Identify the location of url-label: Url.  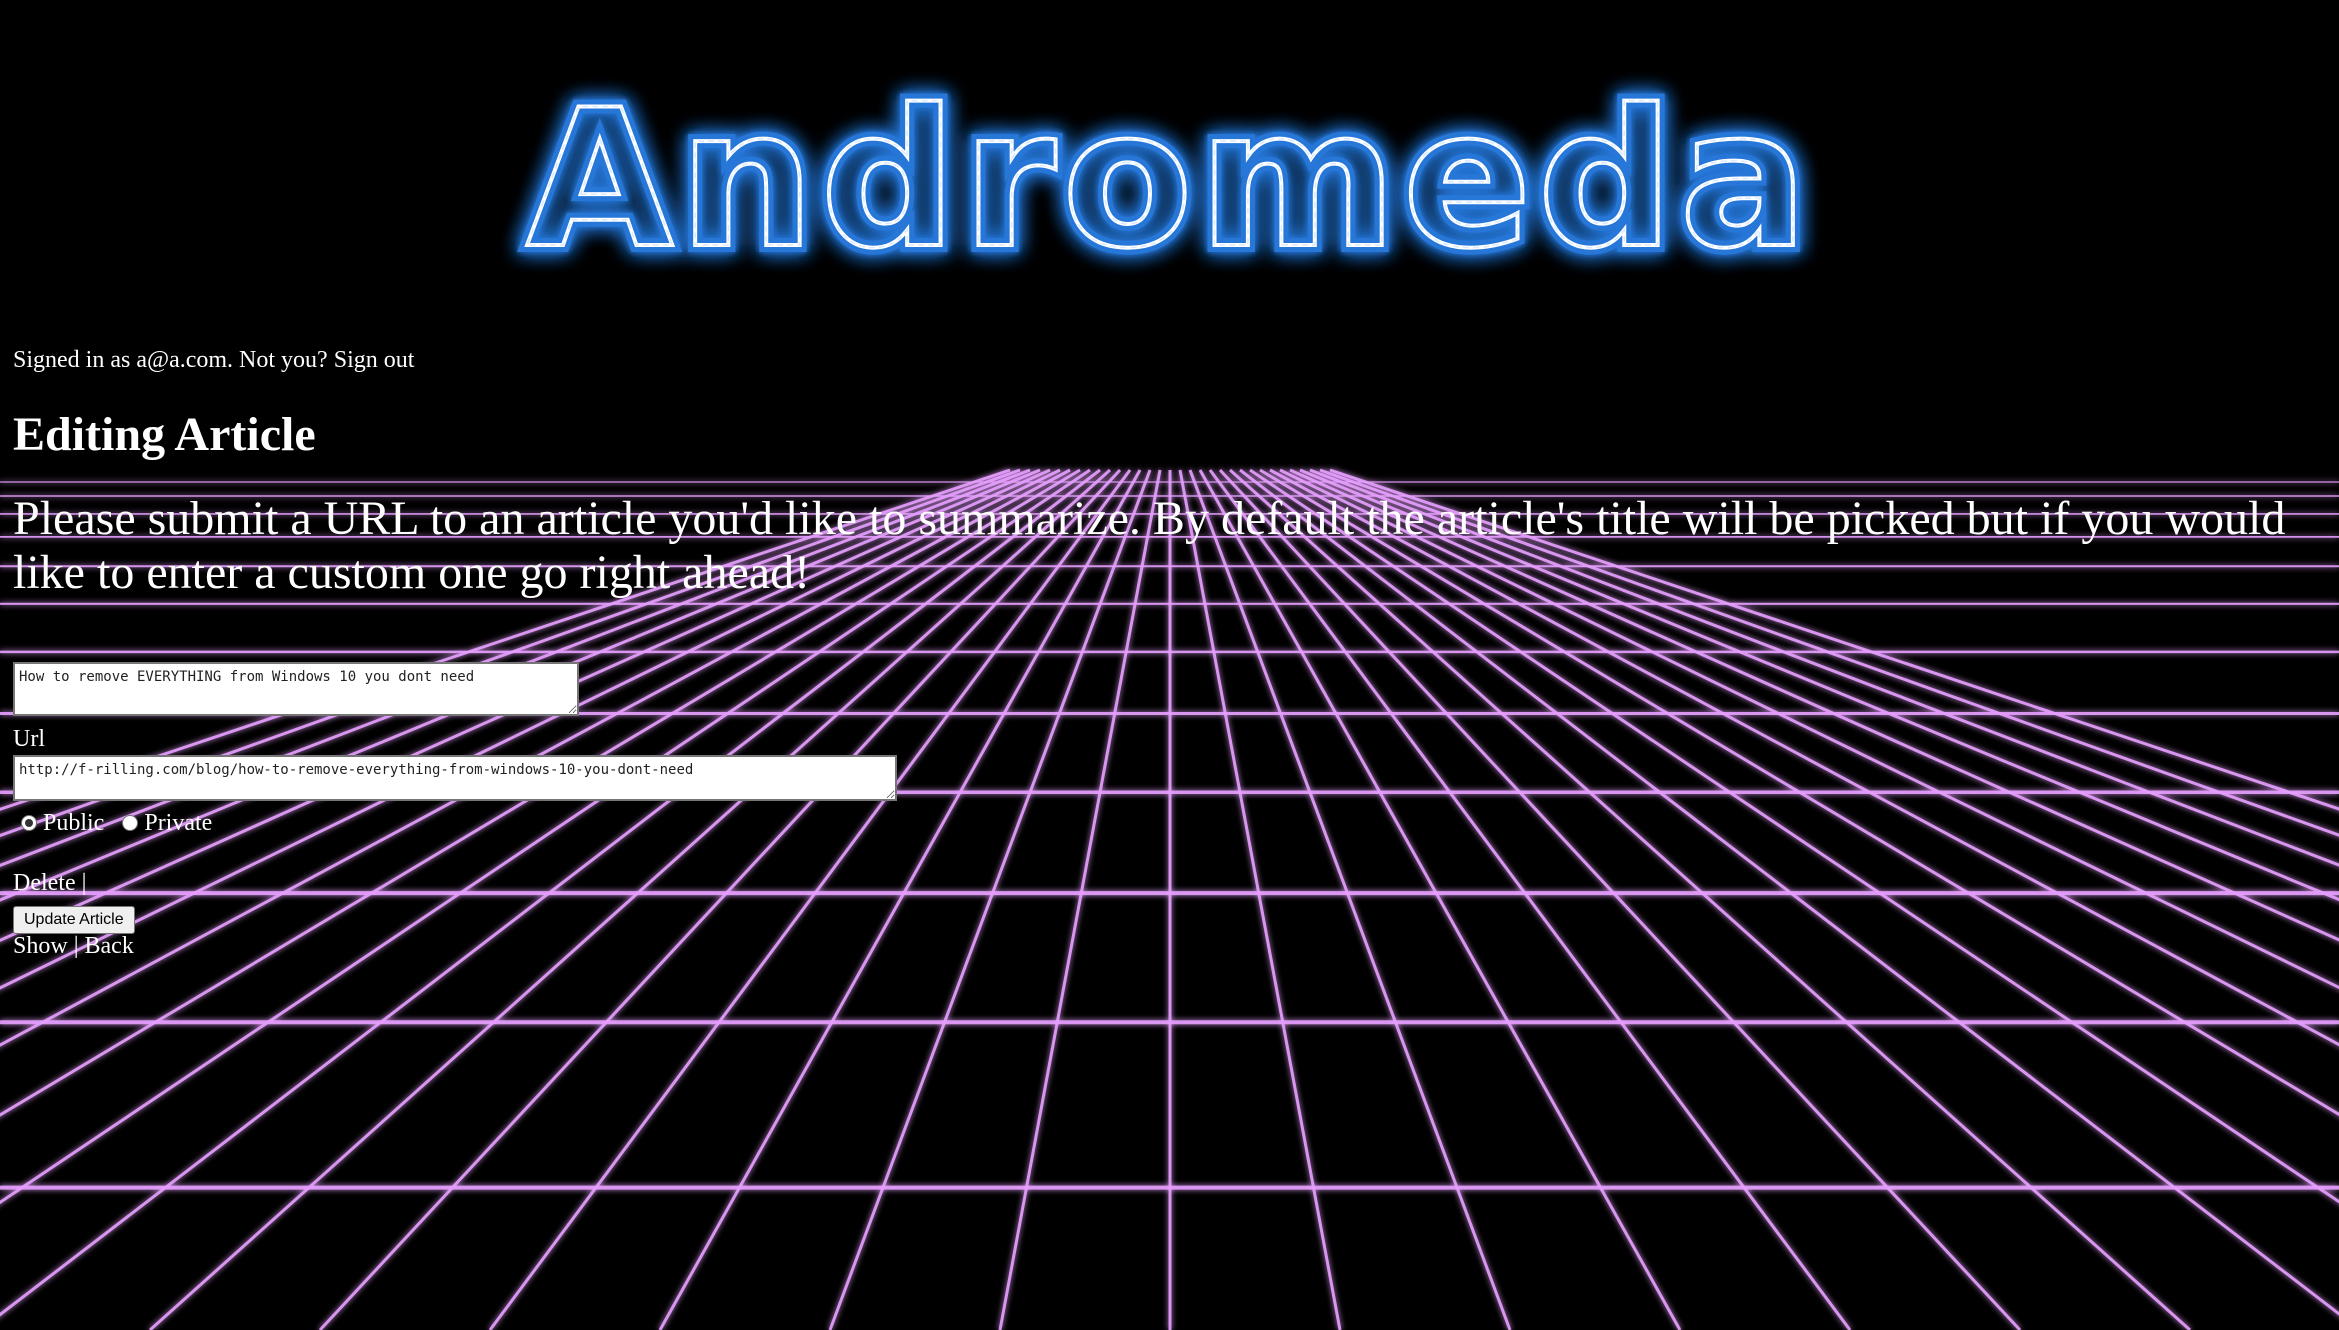
(29, 739).